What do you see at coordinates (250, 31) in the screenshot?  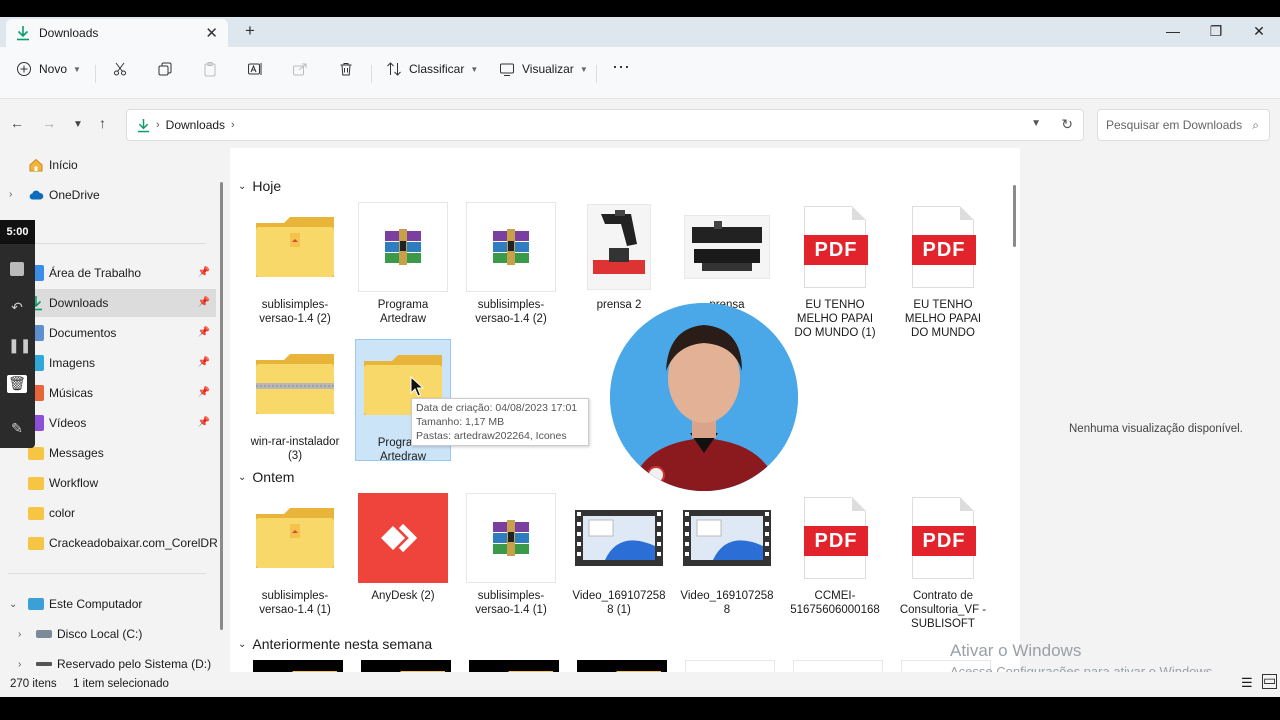 I see `new-tab-icon: +` at bounding box center [250, 31].